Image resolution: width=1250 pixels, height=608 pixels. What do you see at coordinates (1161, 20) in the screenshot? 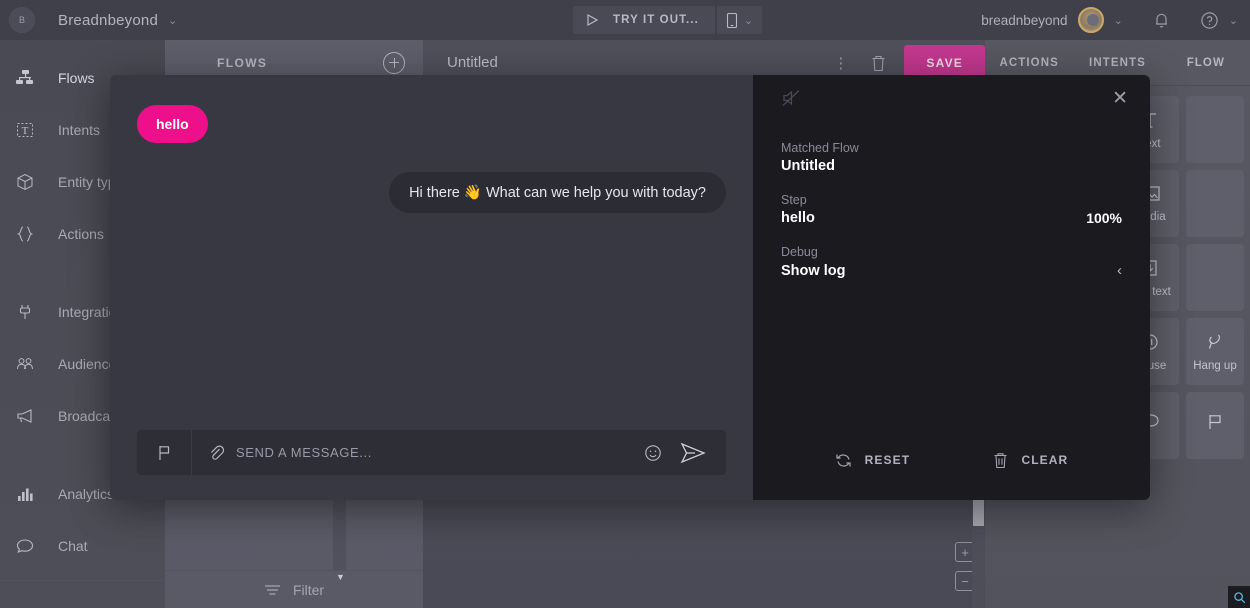
I see `notification-bell-icon` at bounding box center [1161, 20].